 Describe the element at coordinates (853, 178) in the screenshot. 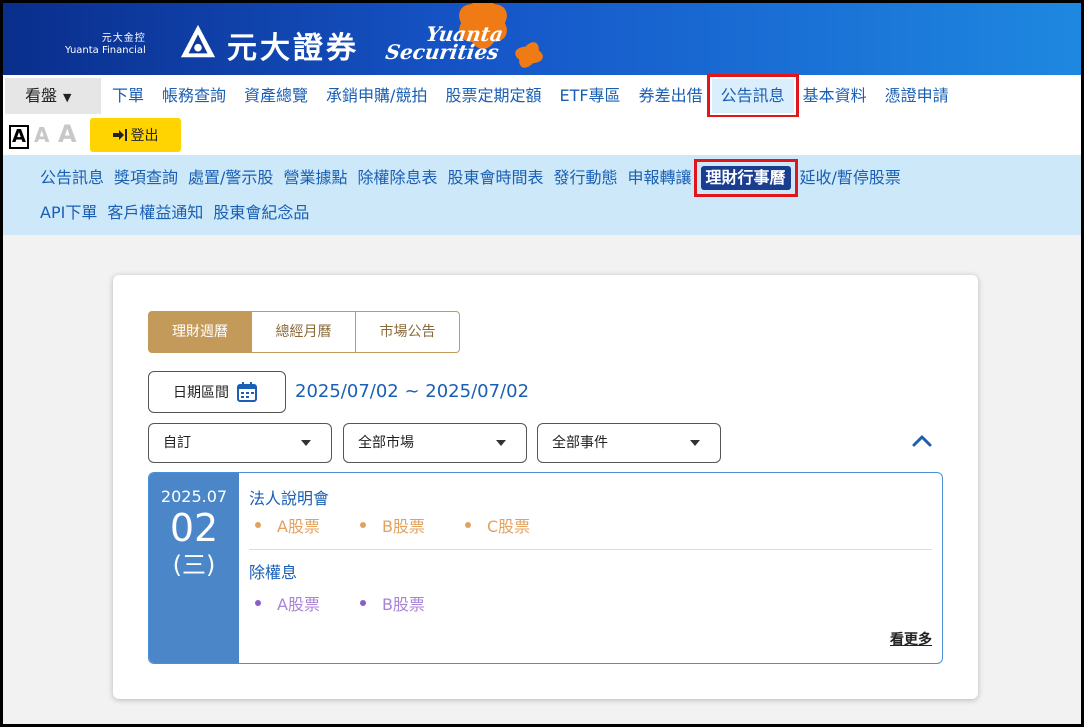

I see `sub-item-suspended-stocks: 延收/暫停股票` at that location.